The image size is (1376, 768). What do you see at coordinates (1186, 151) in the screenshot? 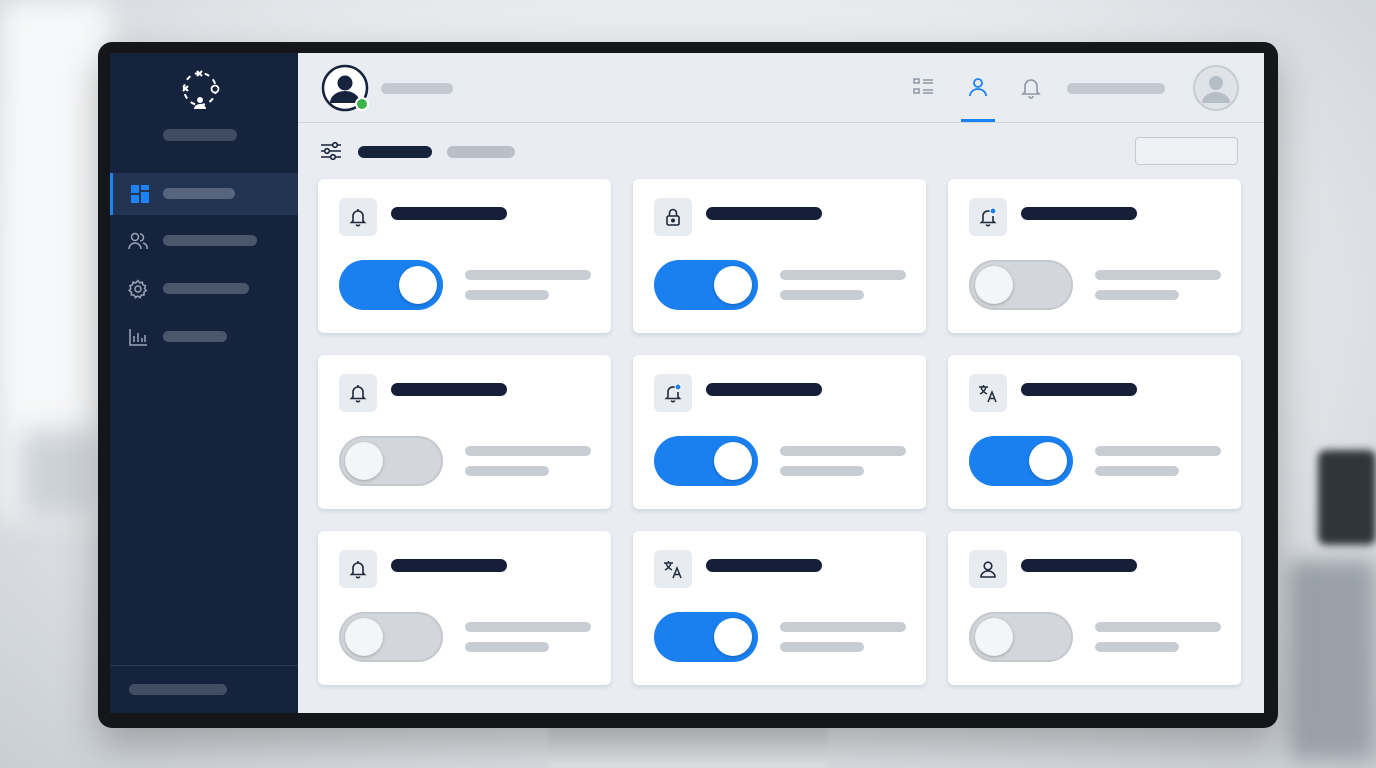
I see `toolbar-action-button` at bounding box center [1186, 151].